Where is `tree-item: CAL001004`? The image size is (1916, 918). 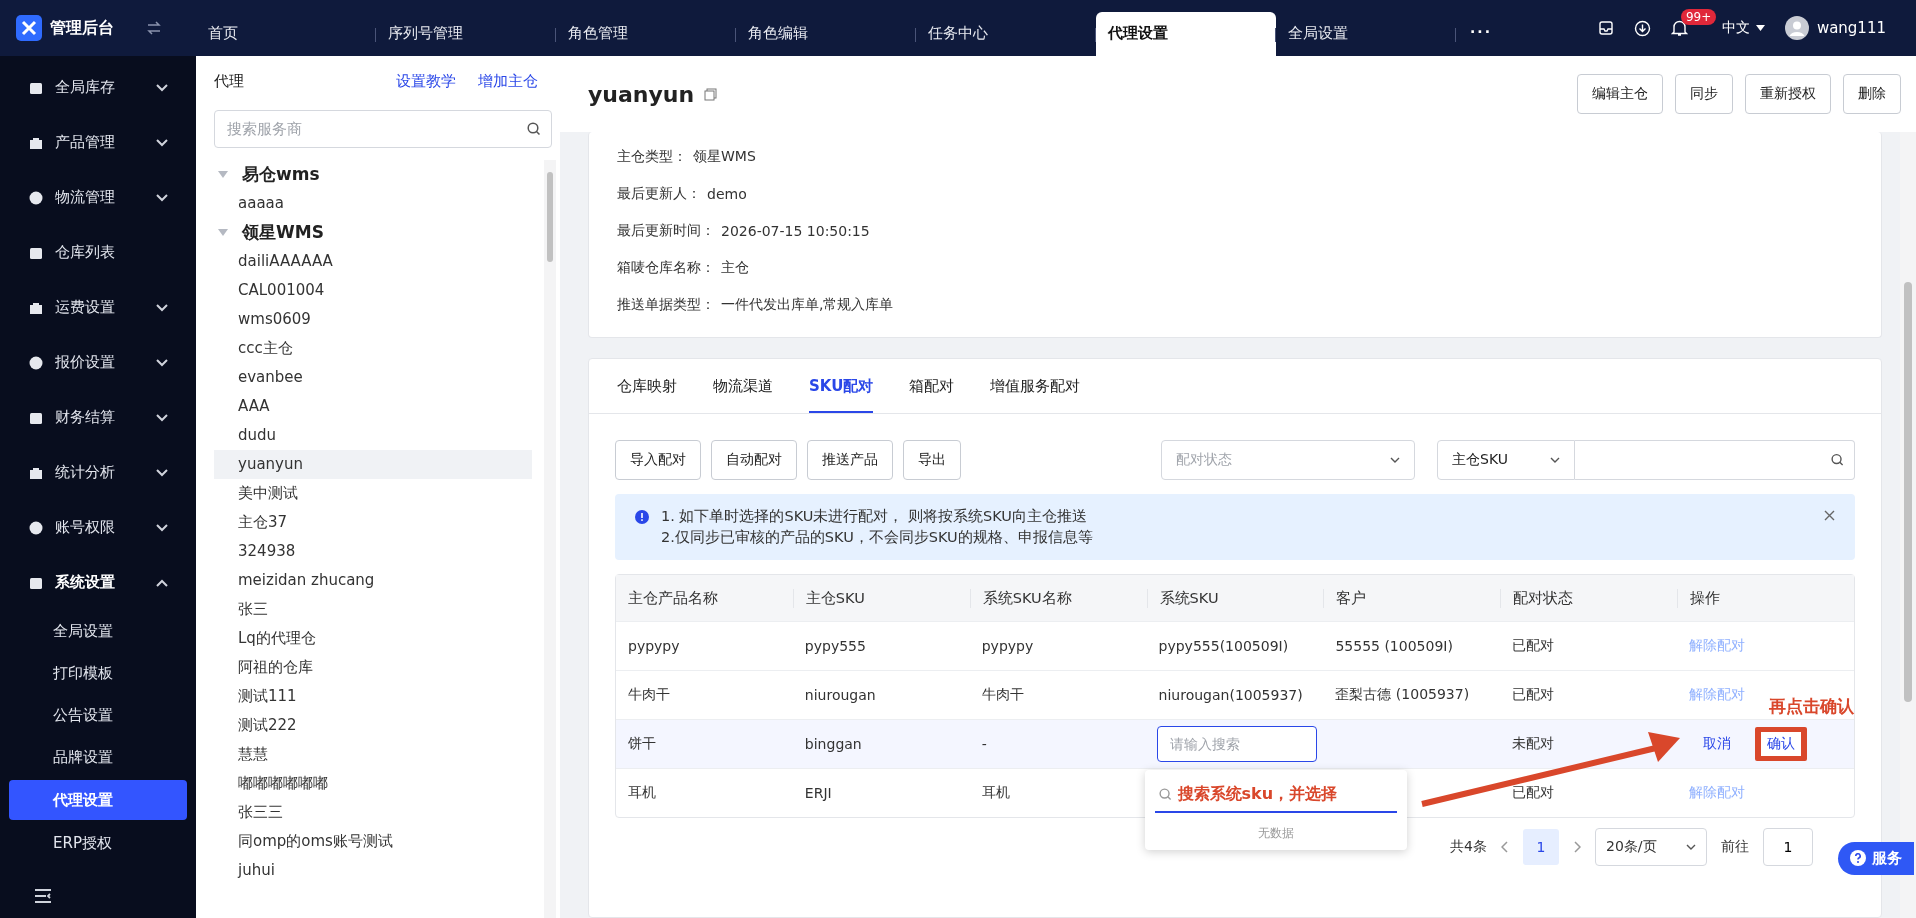
tree-item: CAL001004 is located at coordinates (373, 290).